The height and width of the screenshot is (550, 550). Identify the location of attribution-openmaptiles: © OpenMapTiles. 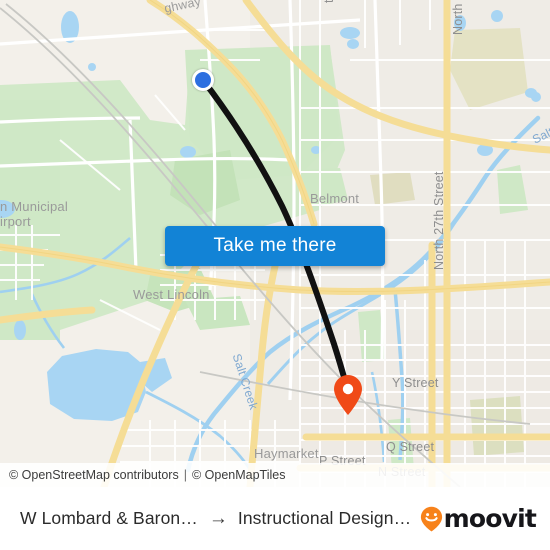
(239, 475).